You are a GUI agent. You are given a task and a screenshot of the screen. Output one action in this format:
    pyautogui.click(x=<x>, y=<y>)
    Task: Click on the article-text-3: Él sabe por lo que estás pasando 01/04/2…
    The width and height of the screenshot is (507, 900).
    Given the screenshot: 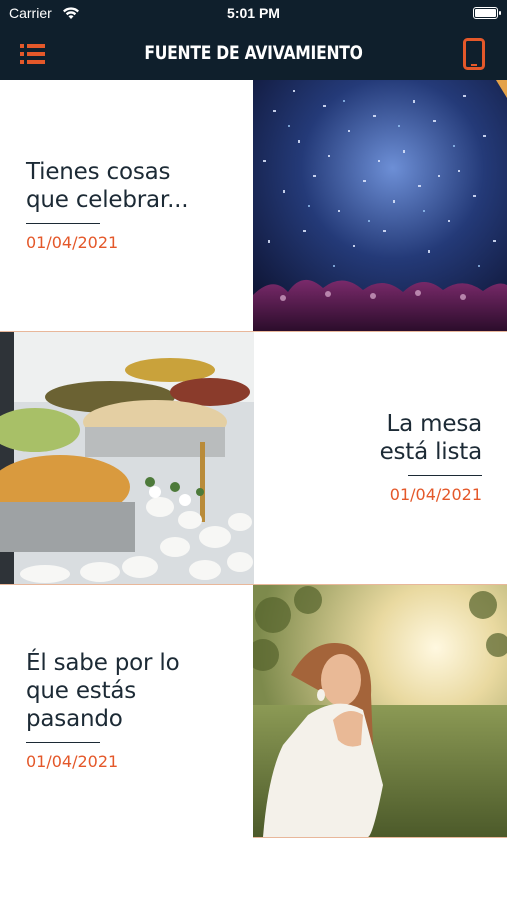 What is the action you would take?
    pyautogui.click(x=126, y=711)
    